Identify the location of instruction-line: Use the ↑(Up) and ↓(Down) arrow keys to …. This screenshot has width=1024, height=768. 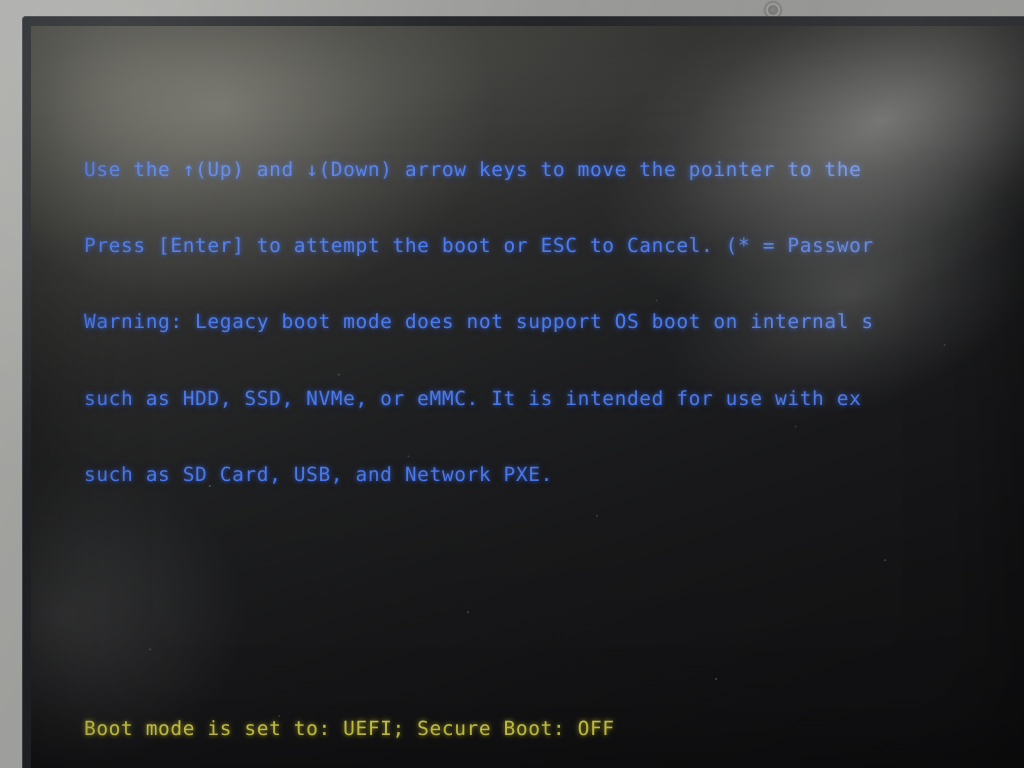
(473, 170).